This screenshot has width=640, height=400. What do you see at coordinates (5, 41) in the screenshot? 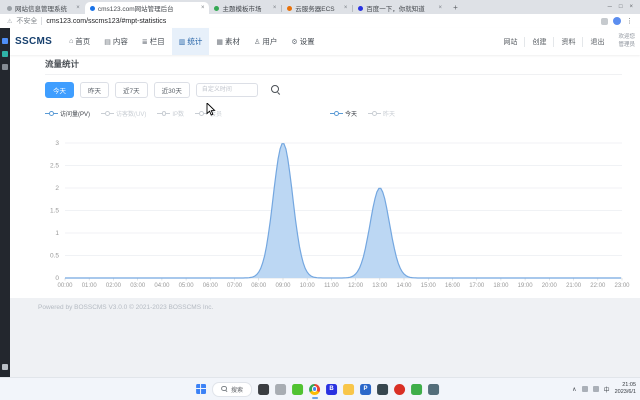
I see `pinned-tool-blue` at bounding box center [5, 41].